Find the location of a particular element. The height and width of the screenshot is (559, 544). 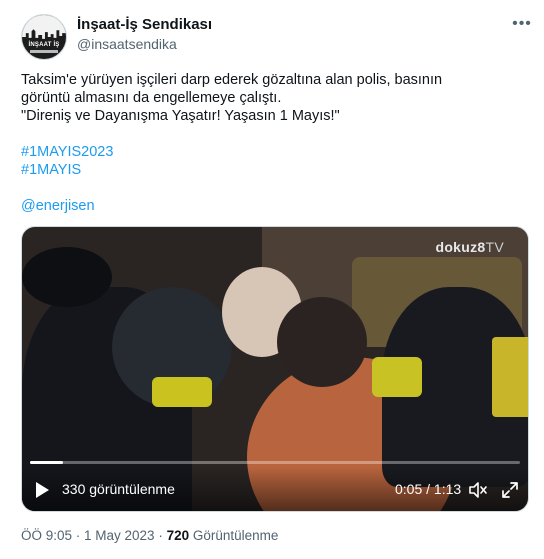

hashtag-link: #1MAYIS2023 is located at coordinates (67, 152).